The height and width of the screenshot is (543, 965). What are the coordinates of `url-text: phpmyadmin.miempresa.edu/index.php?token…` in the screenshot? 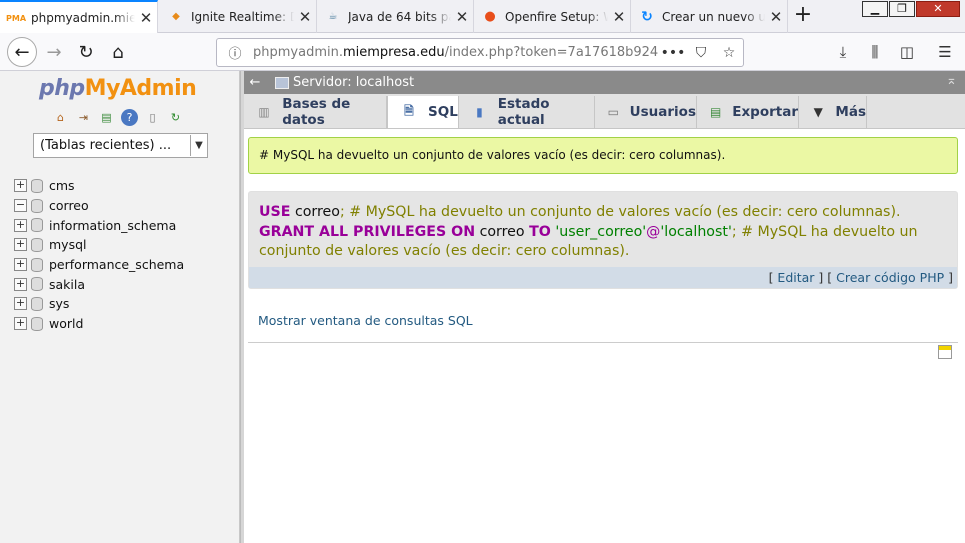 It's located at (453, 52).